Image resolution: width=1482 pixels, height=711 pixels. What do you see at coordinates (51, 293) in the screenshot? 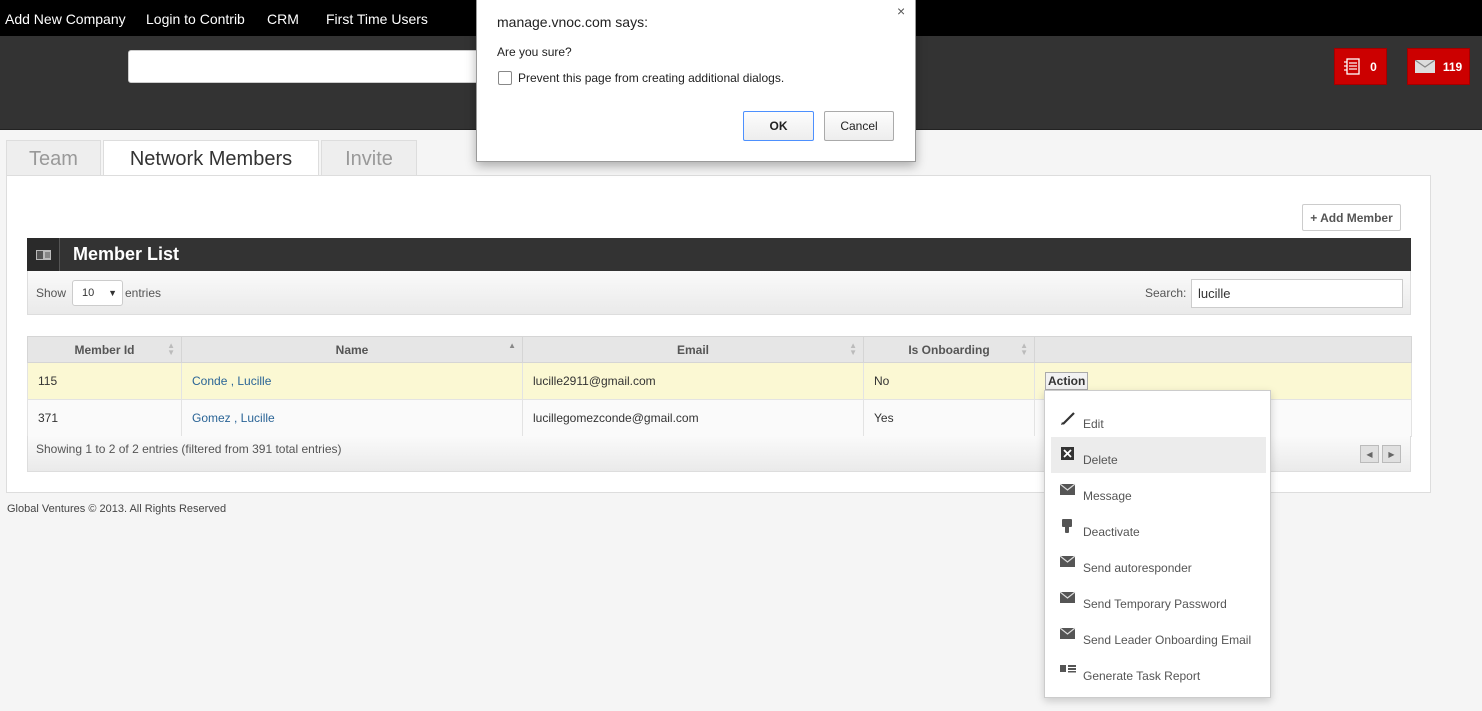
I see `show-label: Show` at bounding box center [51, 293].